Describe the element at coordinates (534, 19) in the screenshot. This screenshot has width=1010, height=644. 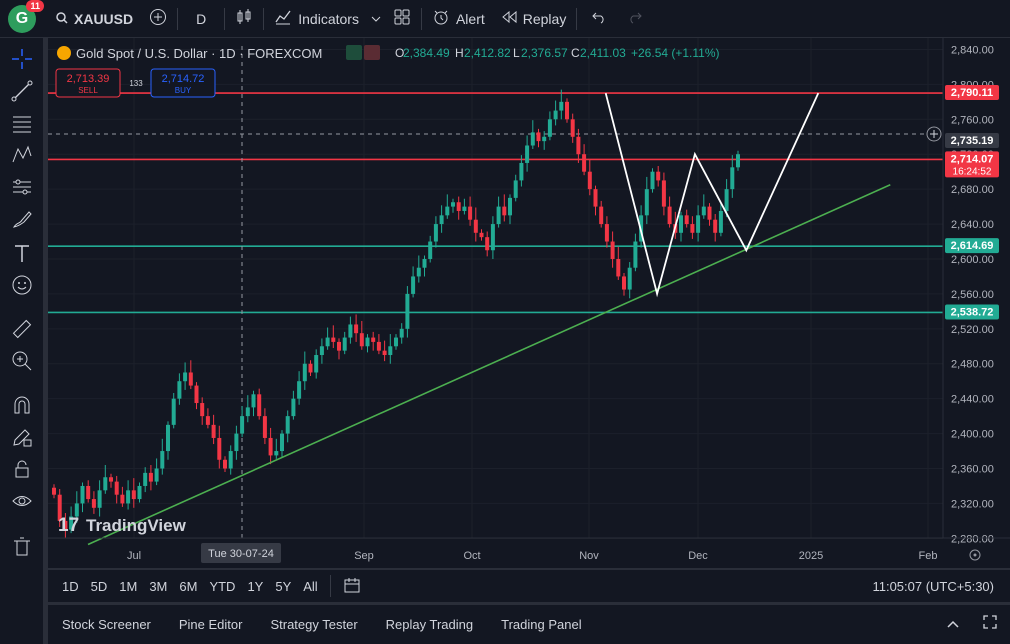
I see `replay-button: Replay` at that location.